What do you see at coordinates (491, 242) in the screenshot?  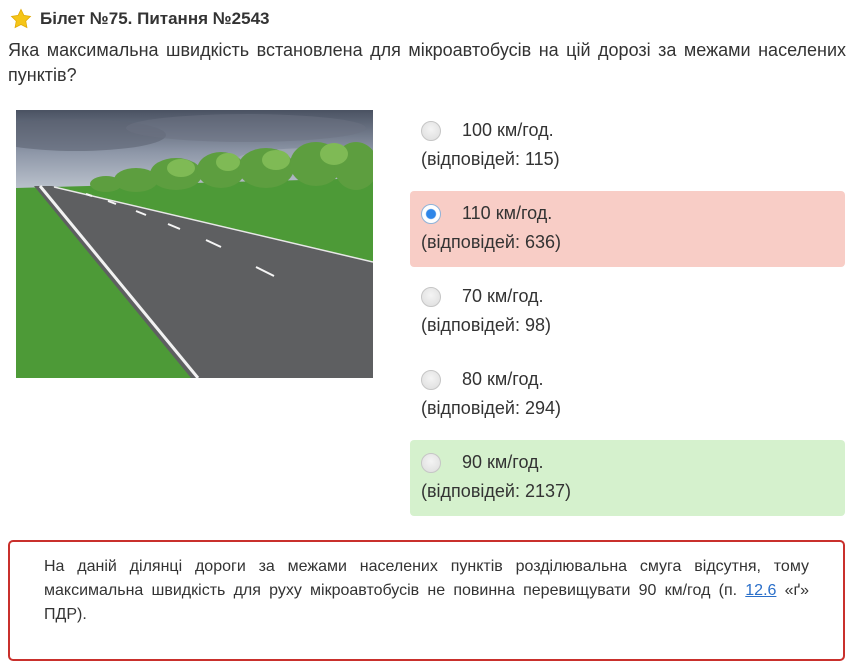 I see `answer-count: (відповідей: 636)` at bounding box center [491, 242].